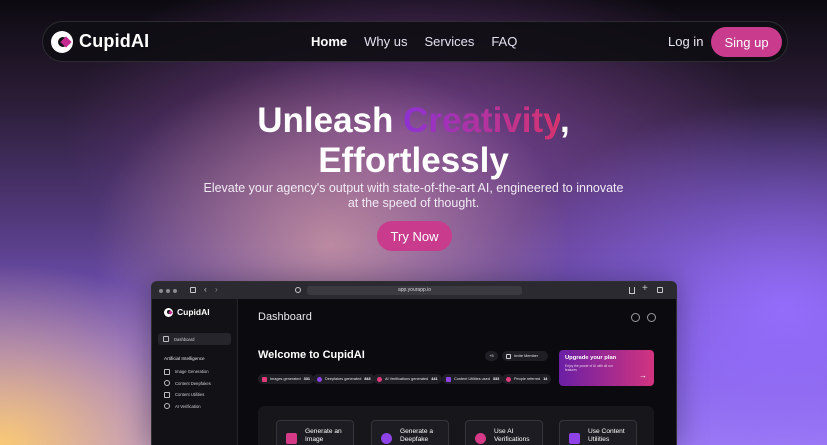  What do you see at coordinates (545, 379) in the screenshot?
I see `stat-value: 14` at bounding box center [545, 379].